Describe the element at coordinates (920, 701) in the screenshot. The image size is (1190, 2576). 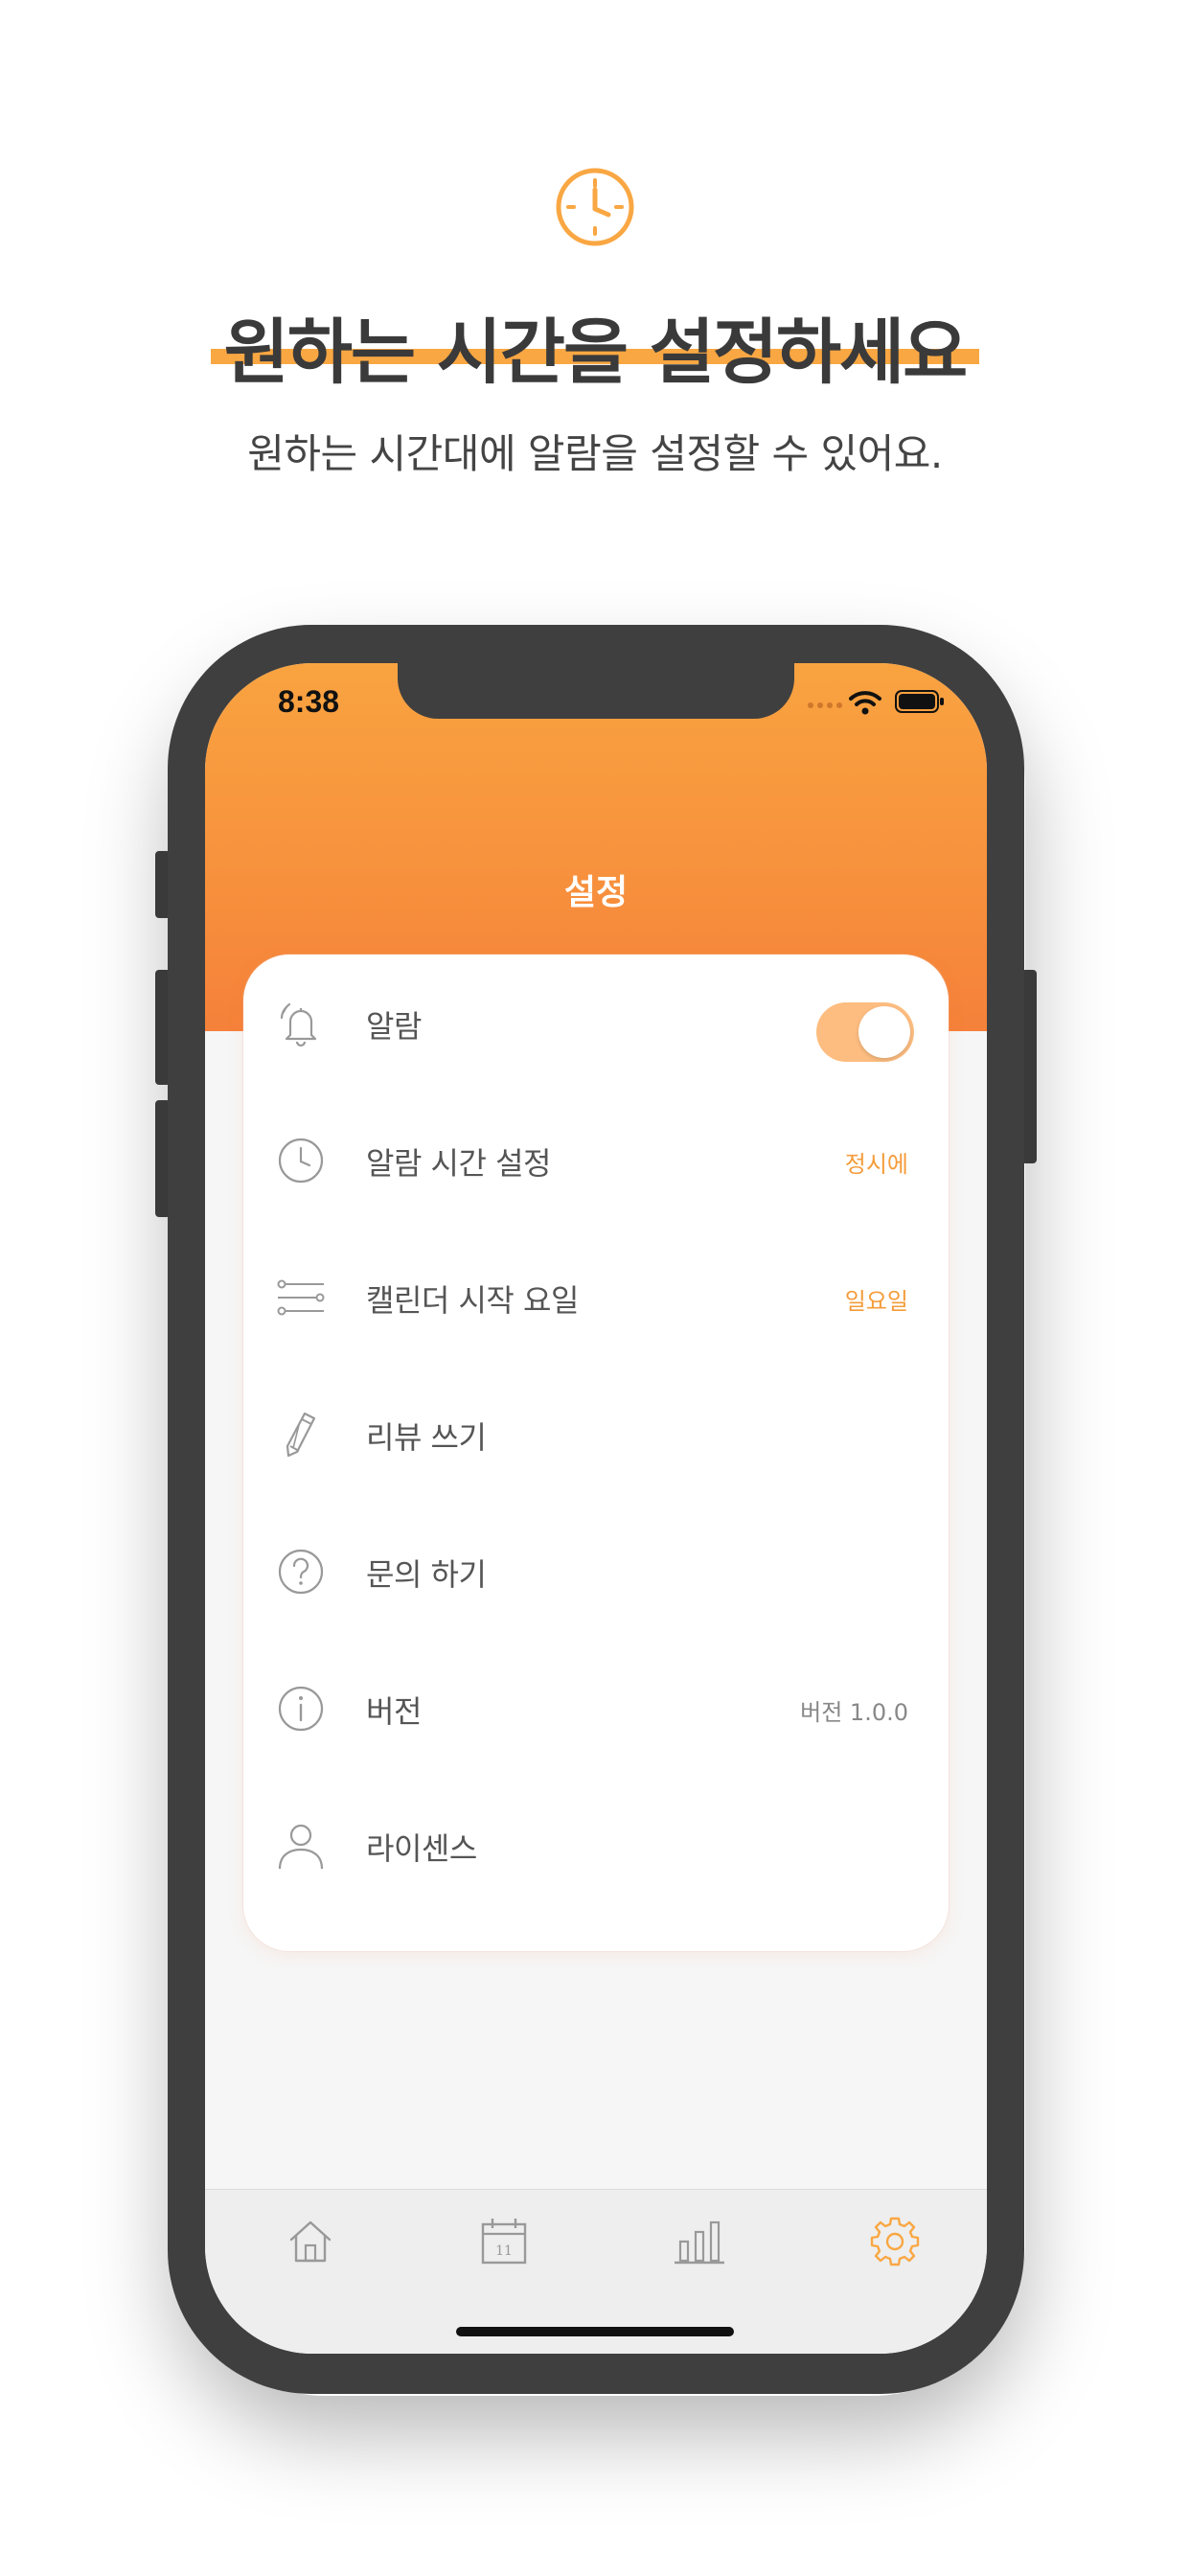
I see `battery-icon` at that location.